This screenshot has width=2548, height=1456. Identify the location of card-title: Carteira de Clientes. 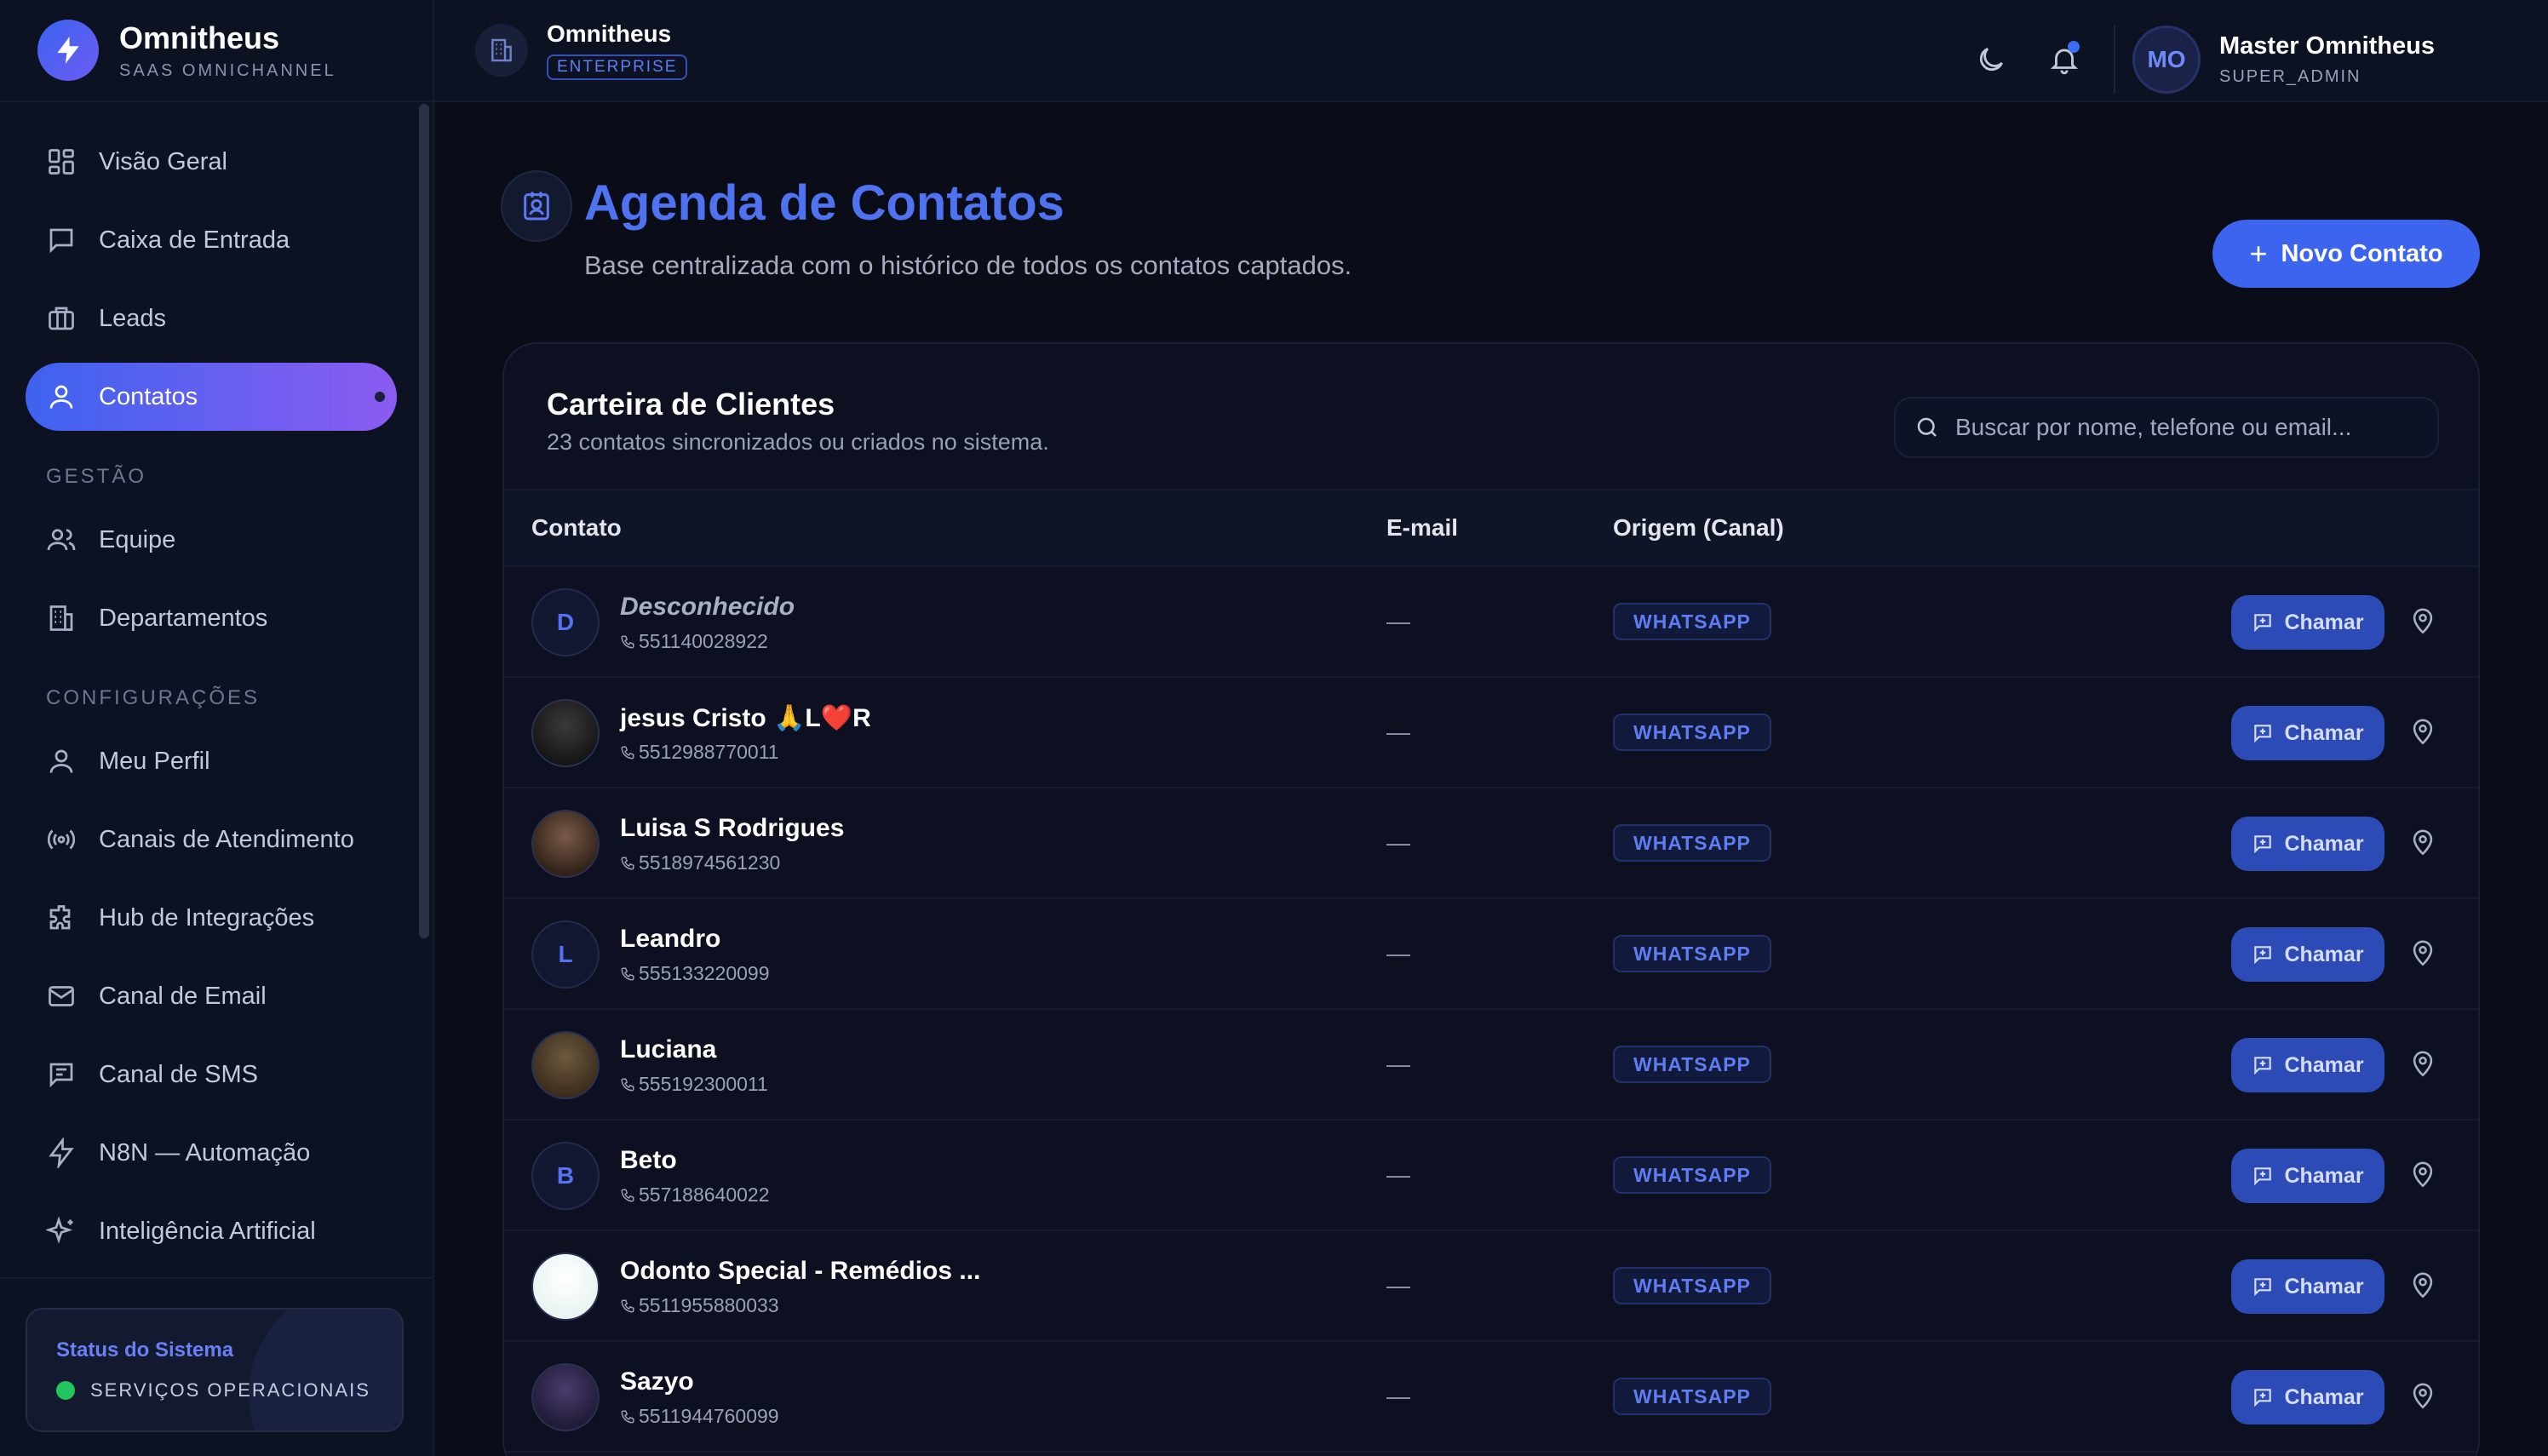
(691, 404).